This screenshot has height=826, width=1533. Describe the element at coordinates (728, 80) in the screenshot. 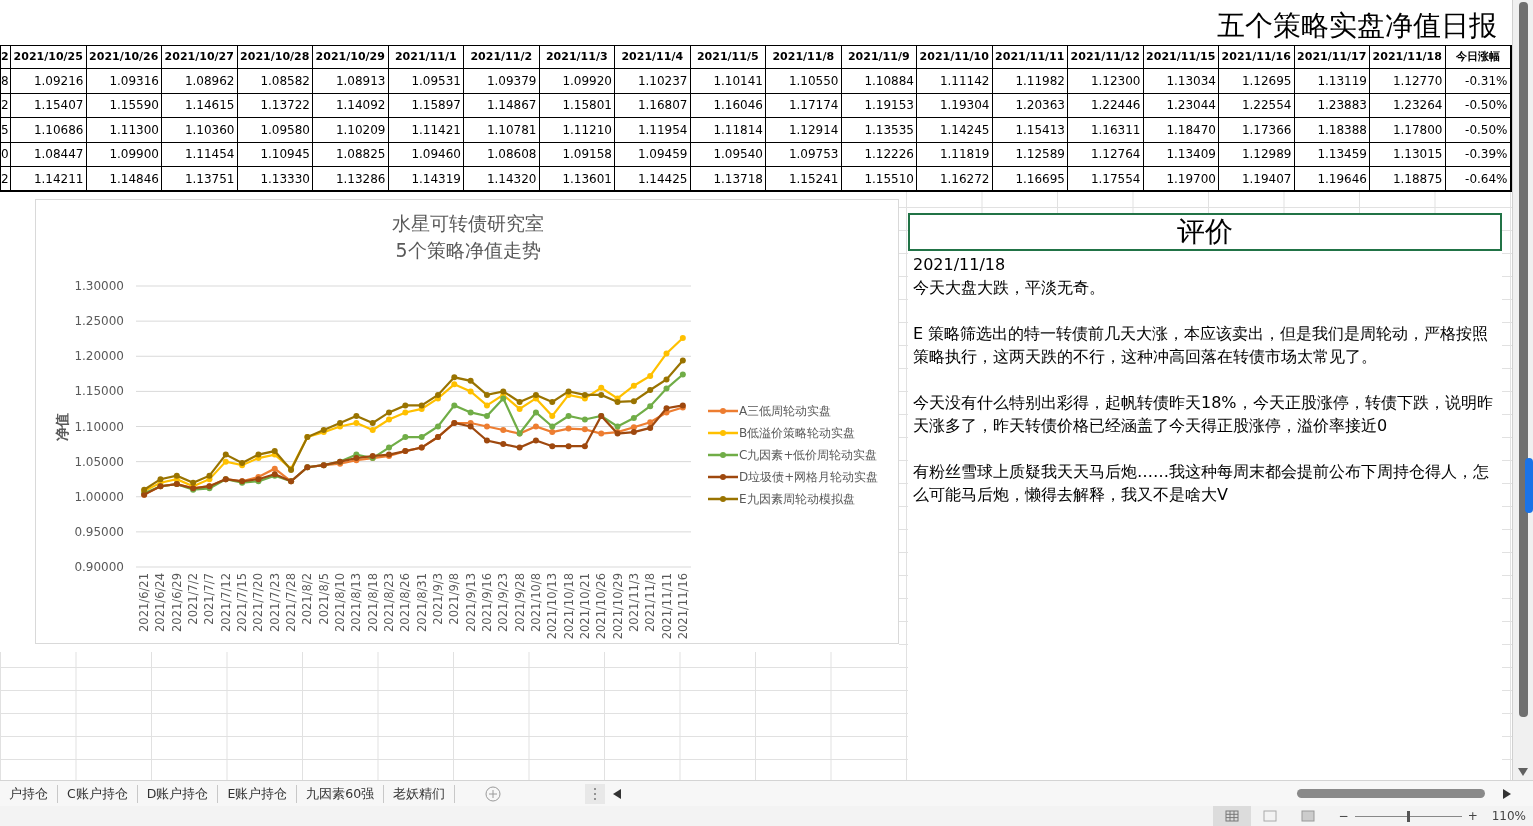

I see `table-cell: 1.10141` at that location.